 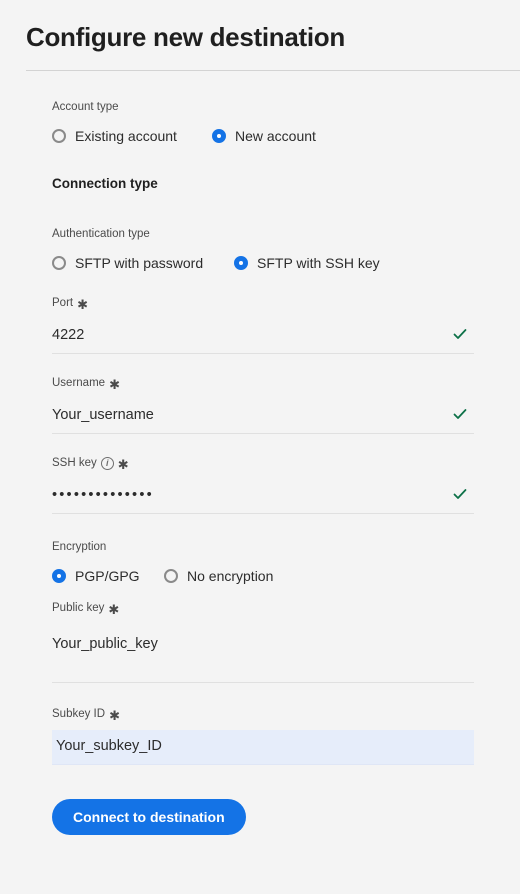 What do you see at coordinates (263, 107) in the screenshot?
I see `account-type-label: Account type` at bounding box center [263, 107].